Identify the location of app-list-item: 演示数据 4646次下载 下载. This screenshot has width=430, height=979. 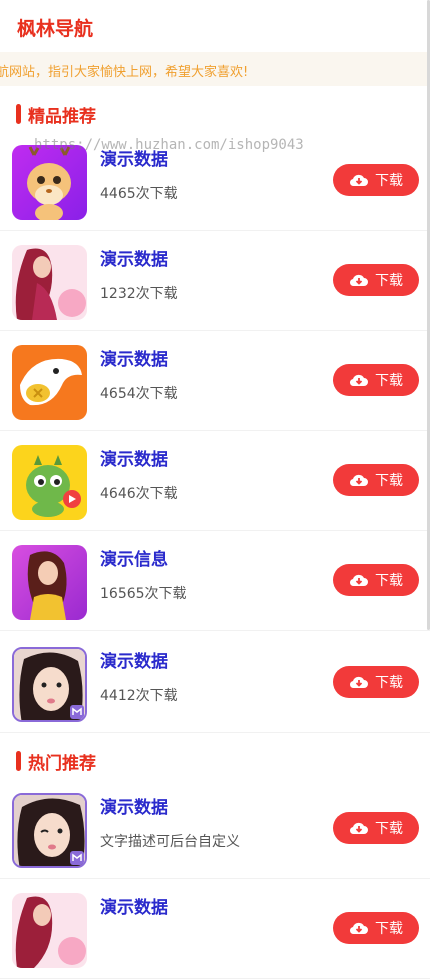
(215, 481).